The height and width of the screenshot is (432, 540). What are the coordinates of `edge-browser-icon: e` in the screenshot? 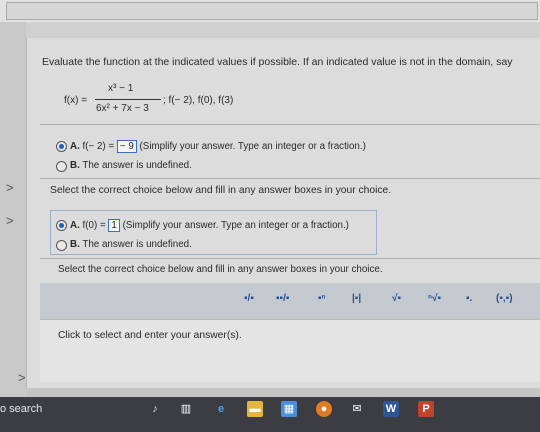 It's located at (221, 409).